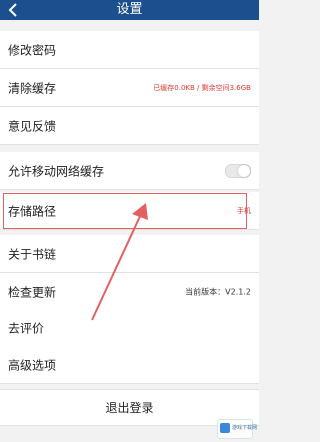  Describe the element at coordinates (32, 126) in the screenshot. I see `row-label: 意见反馈` at that location.